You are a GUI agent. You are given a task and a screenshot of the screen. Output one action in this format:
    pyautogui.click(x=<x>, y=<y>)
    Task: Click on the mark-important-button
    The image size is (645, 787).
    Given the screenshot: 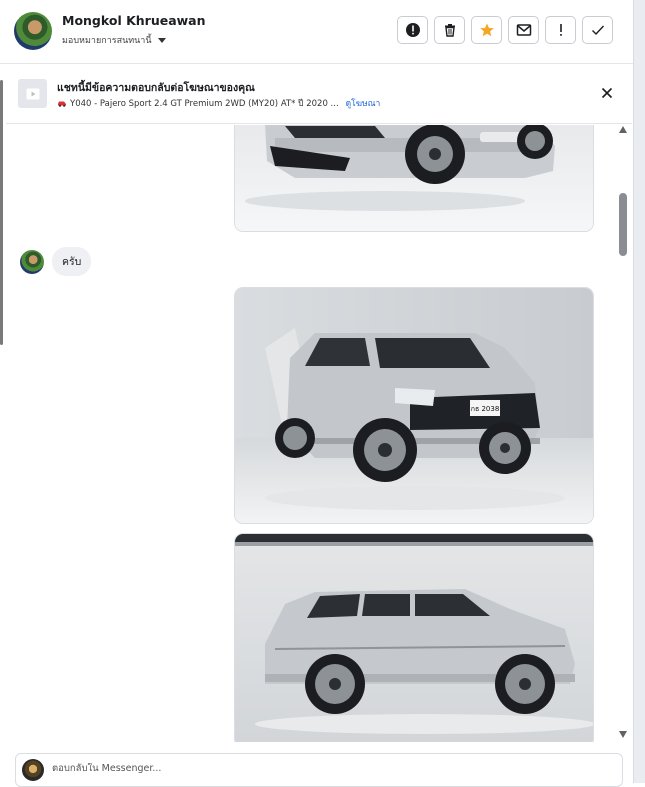 What is the action you would take?
    pyautogui.click(x=560, y=30)
    